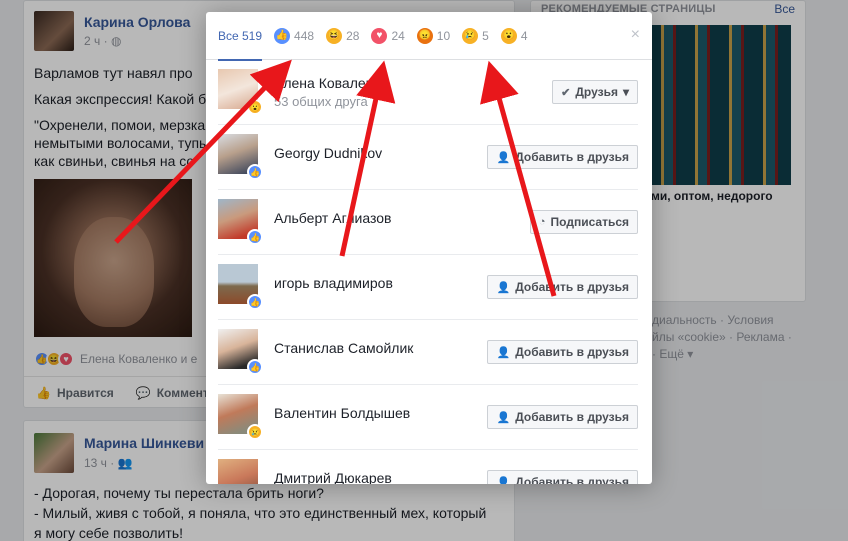 Image resolution: width=848 pixels, height=541 pixels. I want to click on tab-wow-count: 4, so click(524, 35).